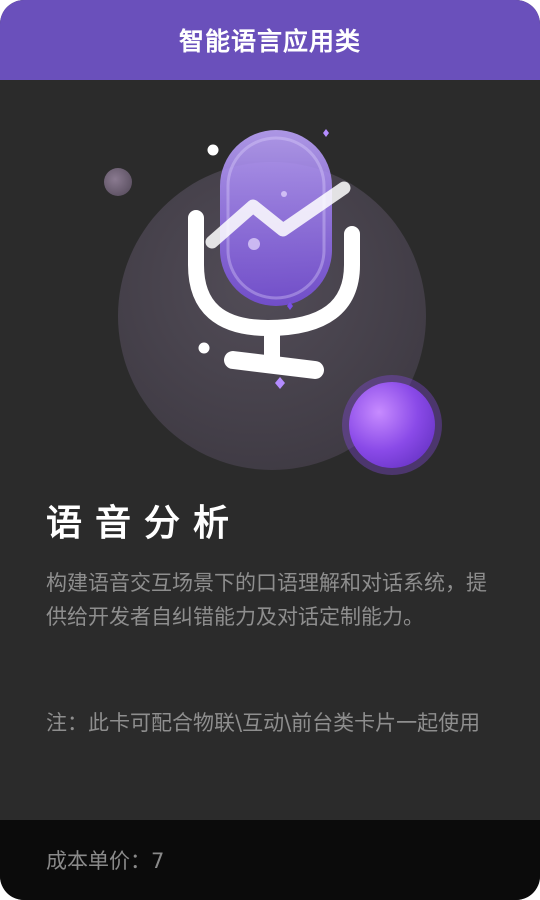  I want to click on card-description: 构建语音交互场景下的口语理解和对话系统，提供给开发者自纠错能力及对话定制能力。, so click(266, 600).